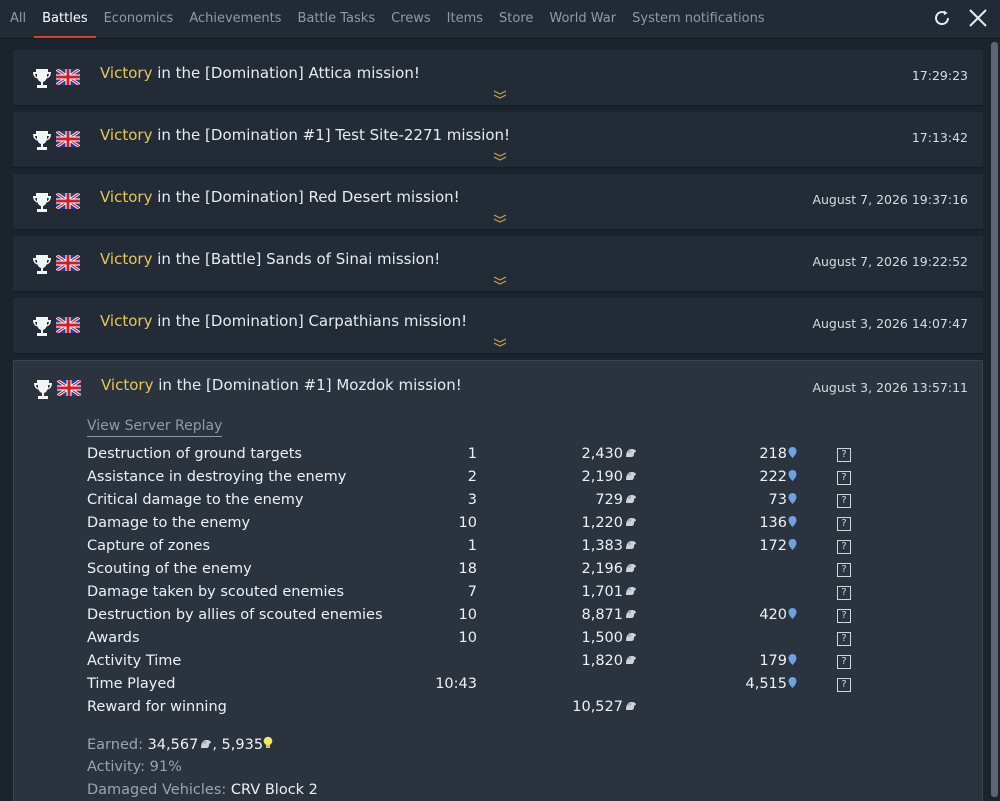 The height and width of the screenshot is (801, 1000). I want to click on view-server-replay-link: View Server Replay, so click(155, 427).